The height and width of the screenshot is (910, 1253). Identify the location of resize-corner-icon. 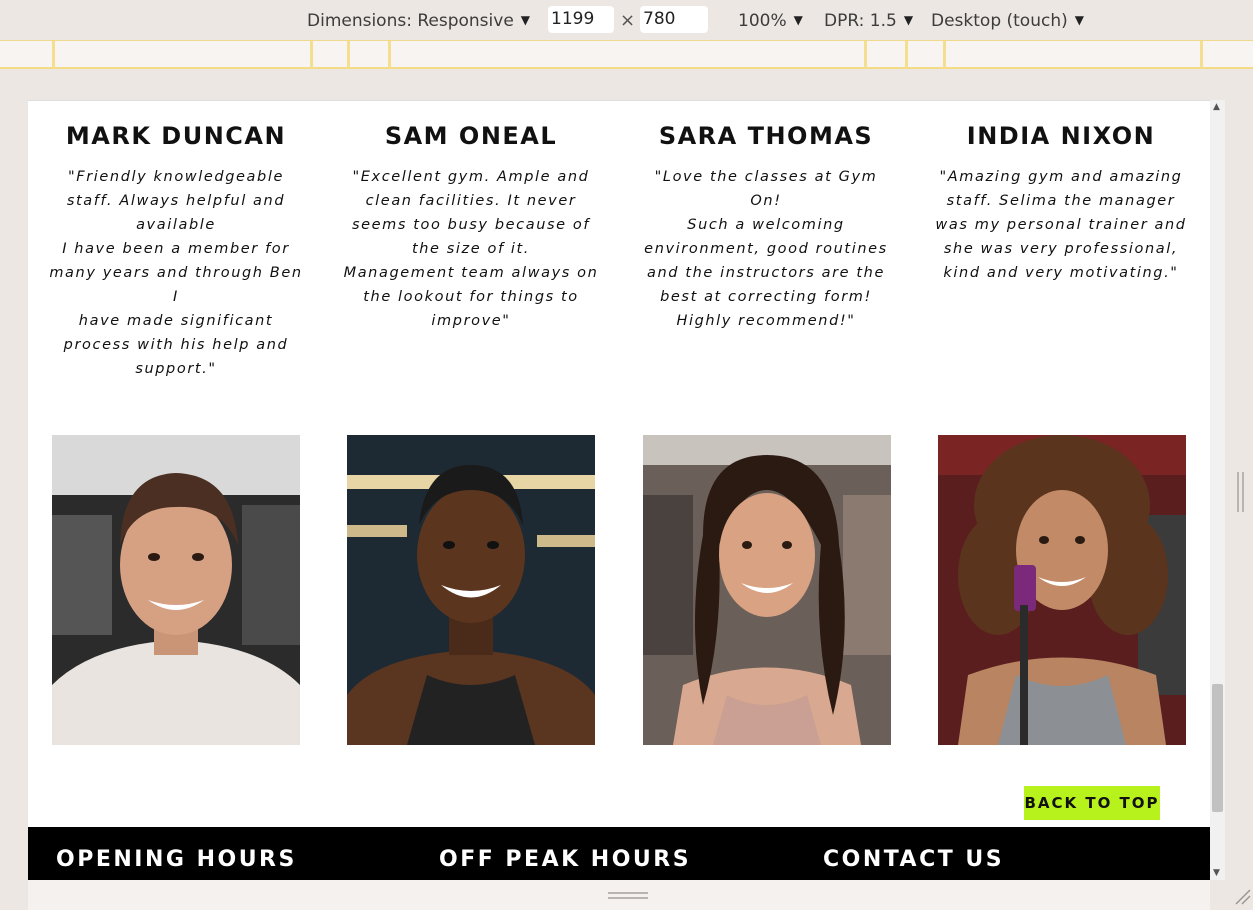
(1242, 896).